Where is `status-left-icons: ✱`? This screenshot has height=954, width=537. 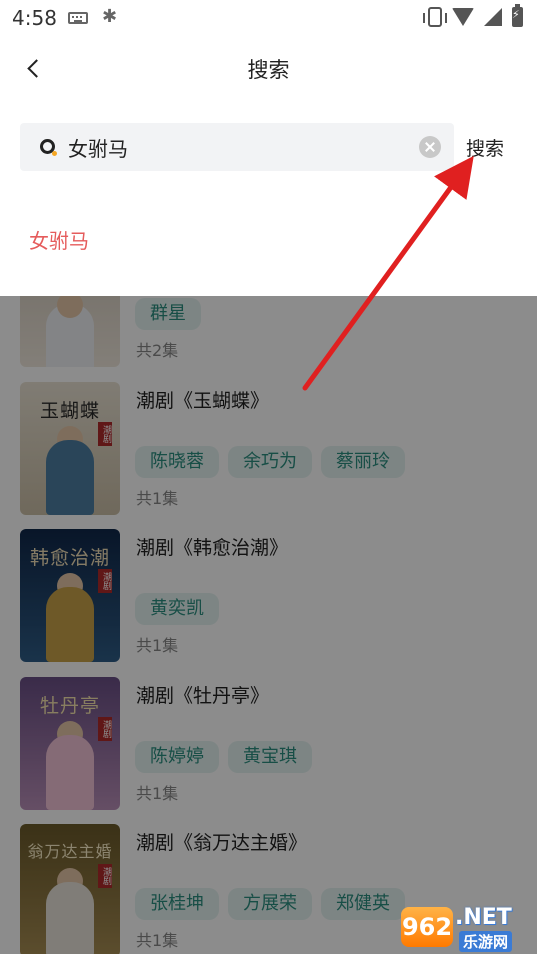
status-left-icons: ✱ is located at coordinates (92, 16).